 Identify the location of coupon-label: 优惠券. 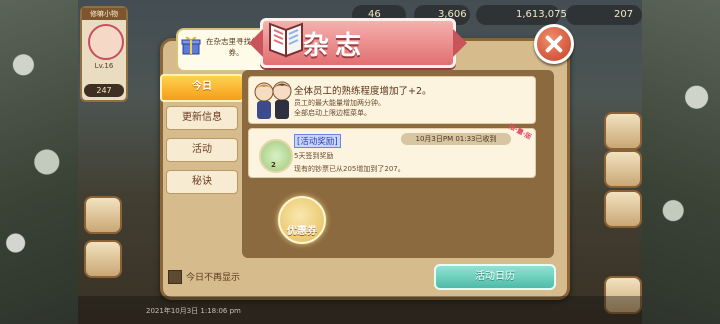
(302, 231).